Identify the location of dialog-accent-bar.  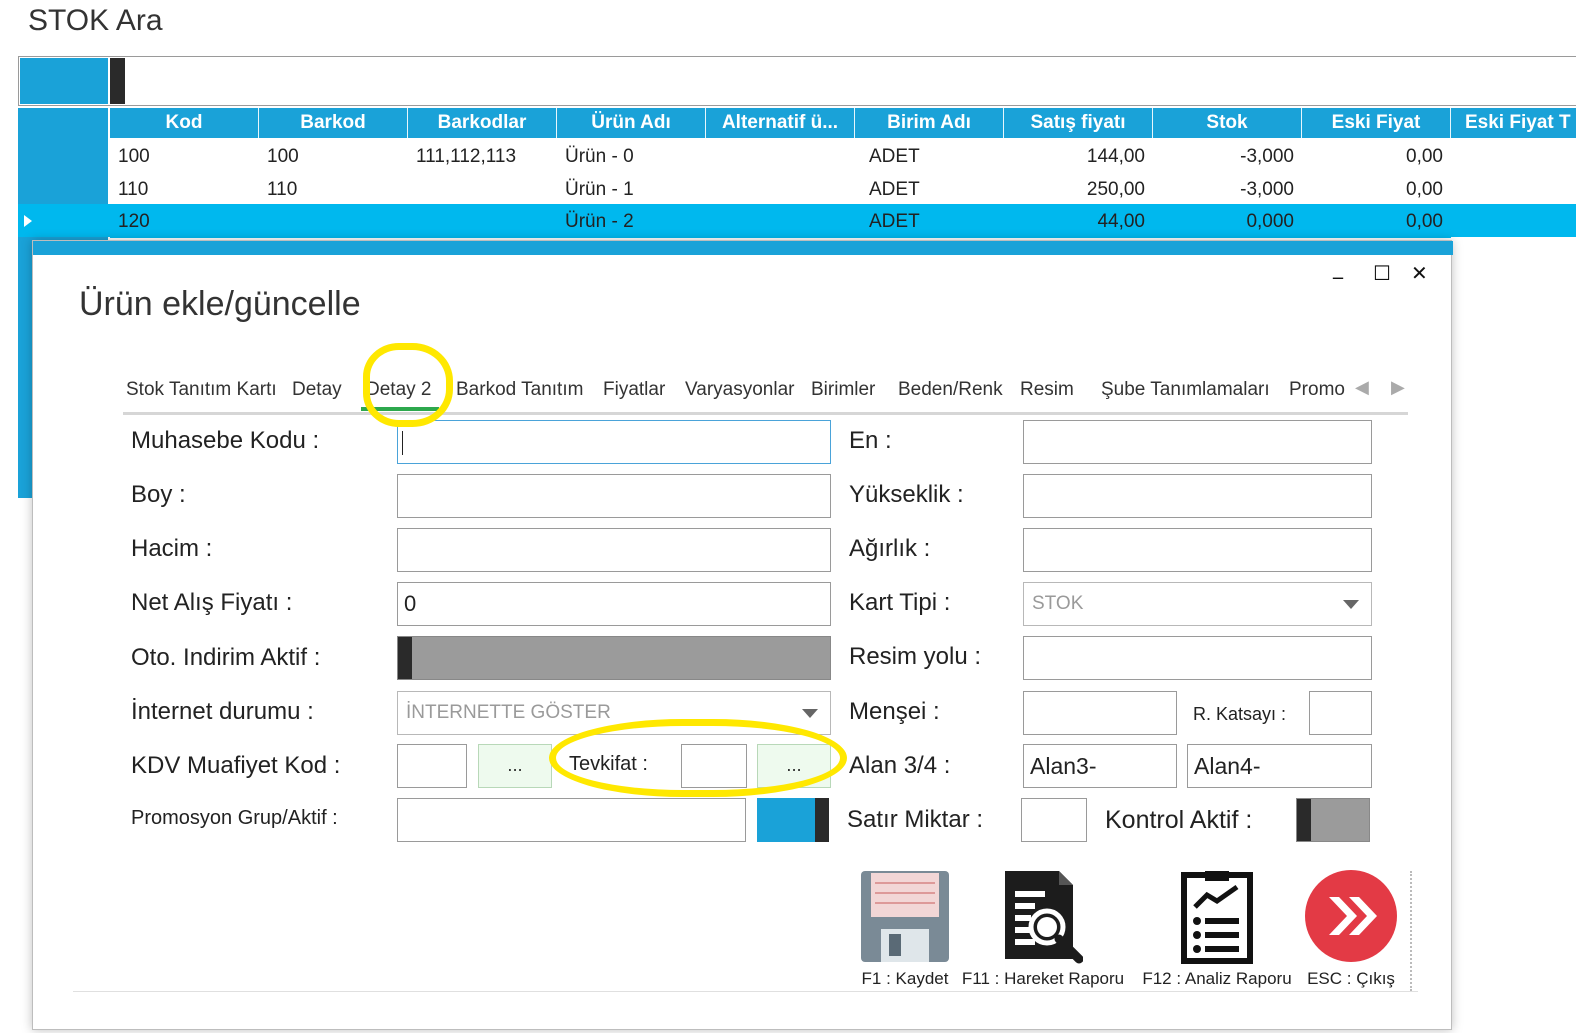
(743, 248).